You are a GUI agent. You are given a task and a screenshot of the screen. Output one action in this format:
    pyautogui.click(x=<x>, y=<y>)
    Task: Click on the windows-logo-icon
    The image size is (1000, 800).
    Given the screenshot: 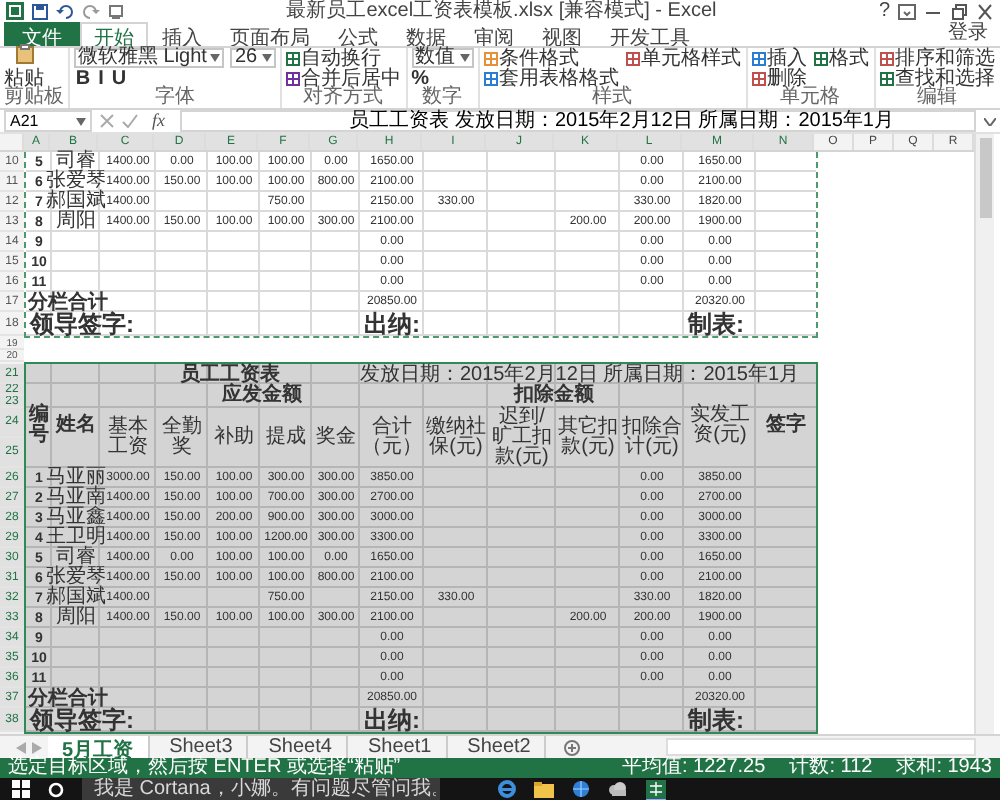 What is the action you would take?
    pyautogui.click(x=21, y=789)
    